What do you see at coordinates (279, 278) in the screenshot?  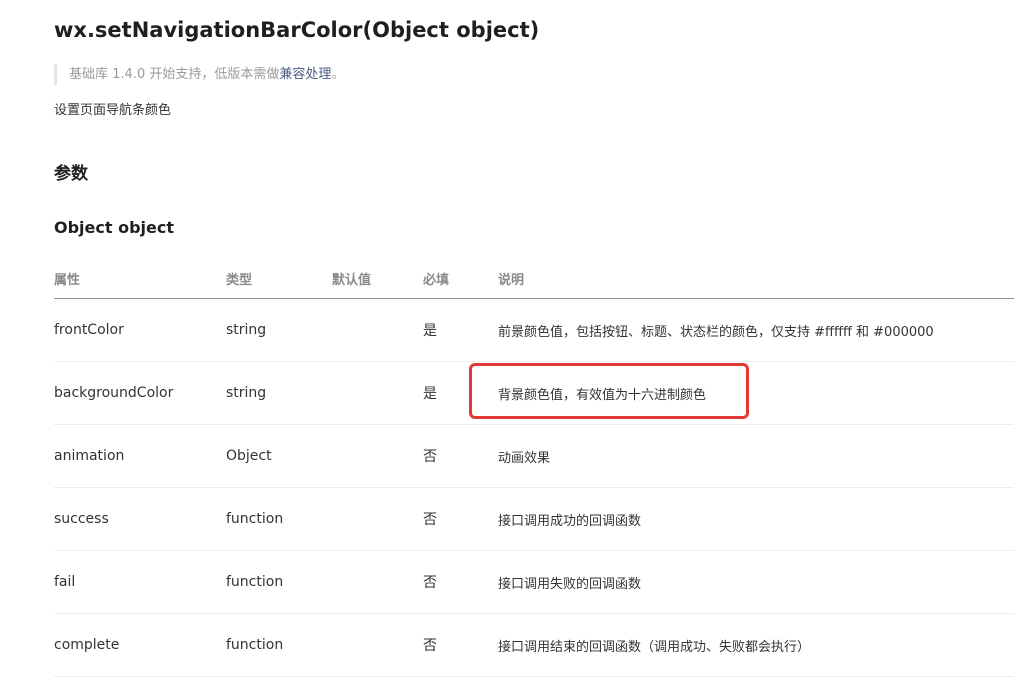 I see `column-header-type: 类型` at bounding box center [279, 278].